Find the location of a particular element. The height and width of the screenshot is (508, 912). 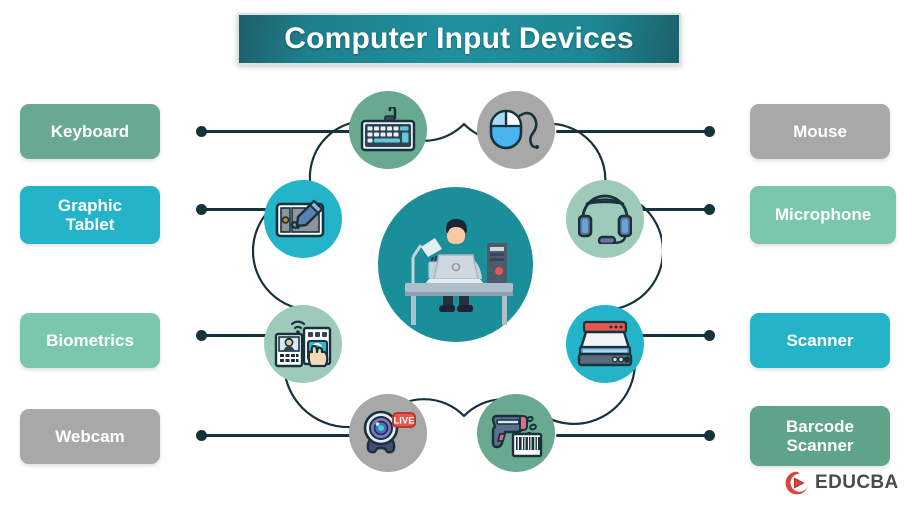

icon-circle-barcode-scanner is located at coordinates (516, 433).